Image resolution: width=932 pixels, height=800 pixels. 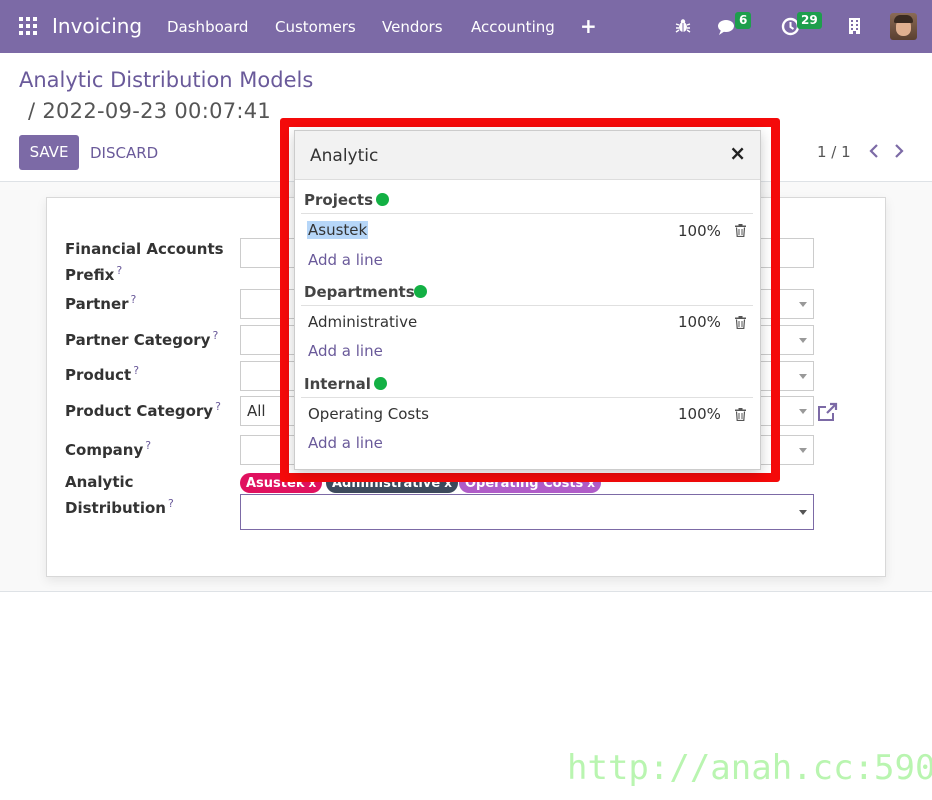 What do you see at coordinates (737, 153) in the screenshot?
I see `close-icon: ×` at bounding box center [737, 153].